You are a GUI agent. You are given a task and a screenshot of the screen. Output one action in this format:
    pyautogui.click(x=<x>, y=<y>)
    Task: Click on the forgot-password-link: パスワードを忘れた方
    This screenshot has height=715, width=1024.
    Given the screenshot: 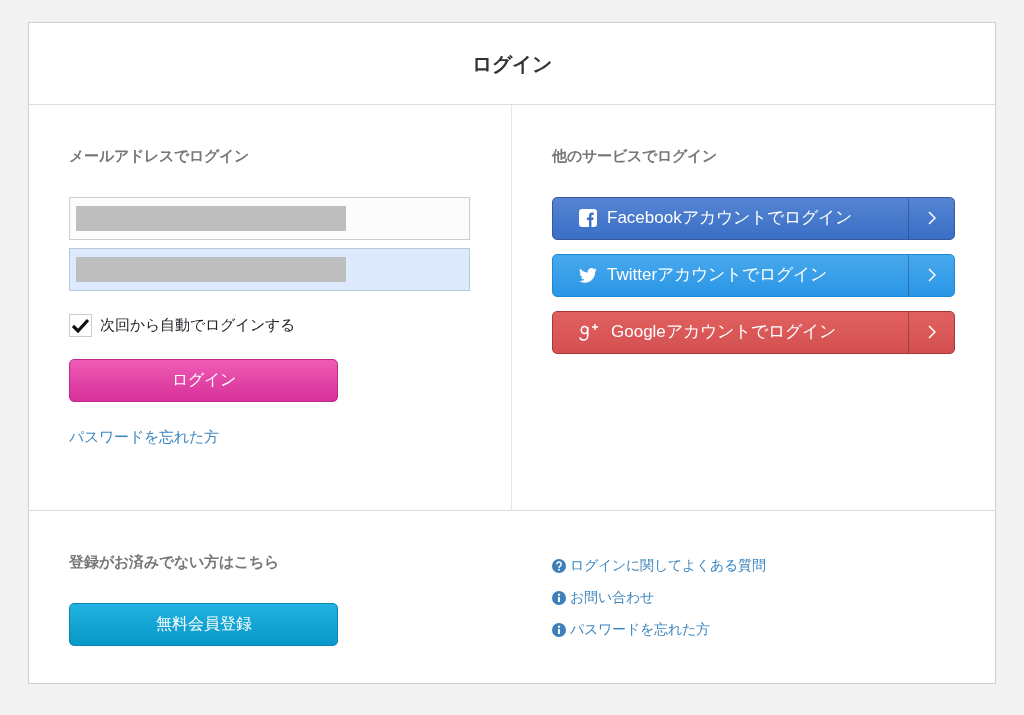 What is the action you would take?
    pyautogui.click(x=144, y=436)
    